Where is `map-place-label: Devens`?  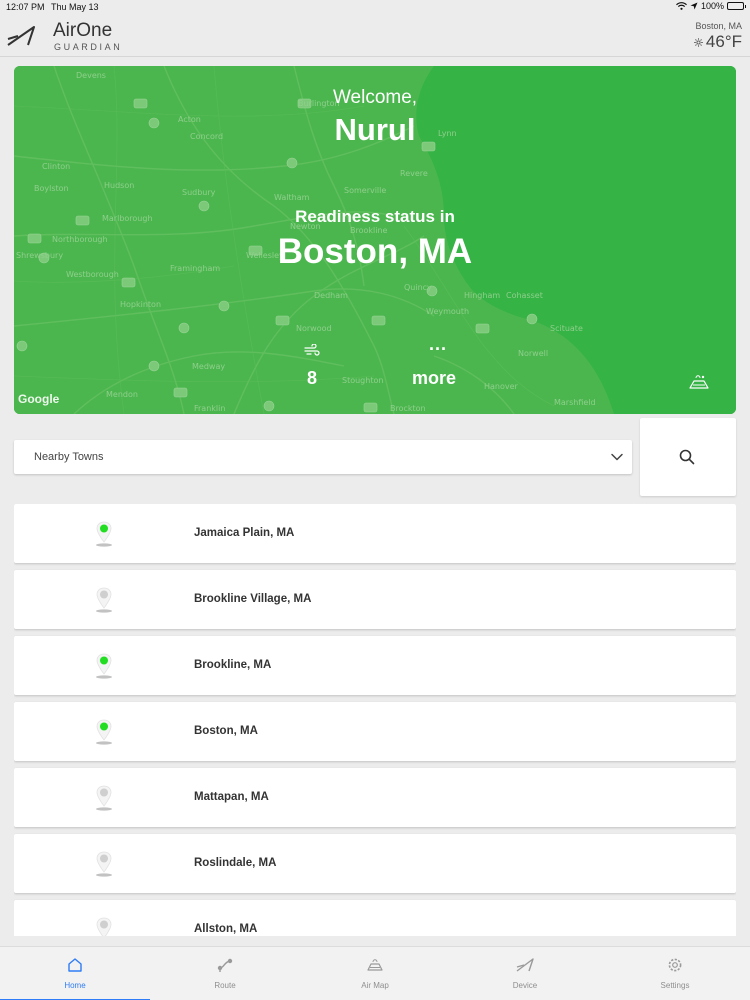
map-place-label: Devens is located at coordinates (91, 75).